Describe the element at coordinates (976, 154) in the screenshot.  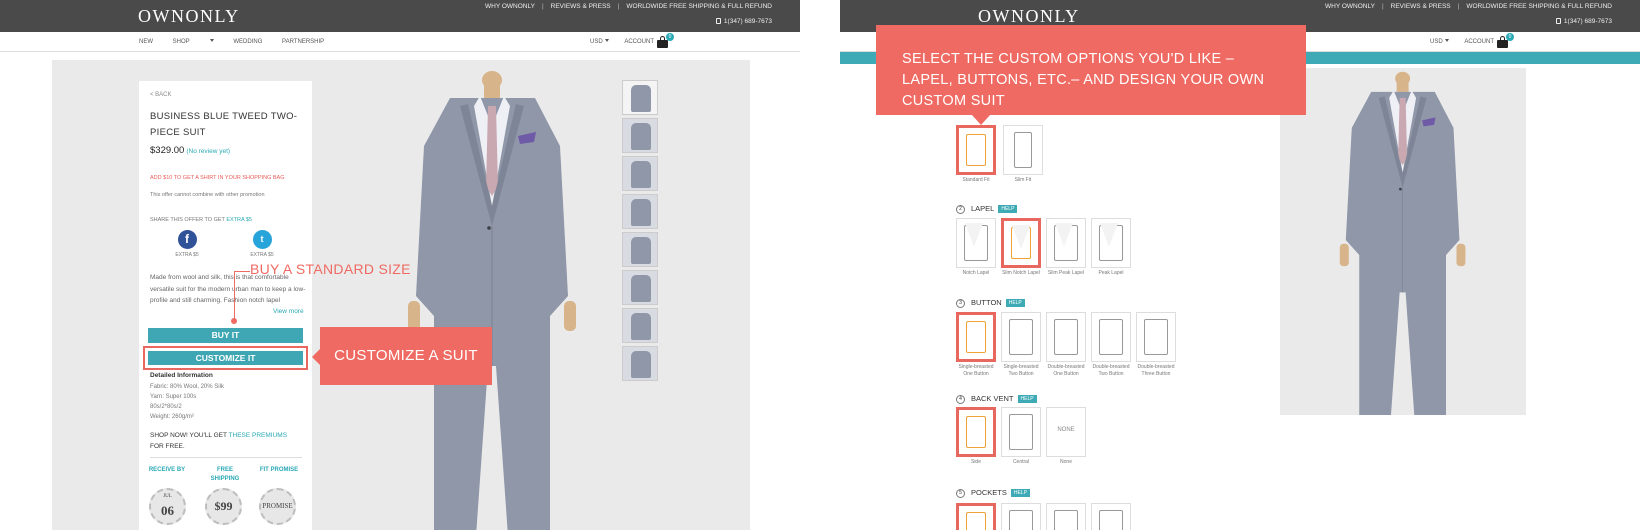
I see `option-standard-fit: Standard Fit` at that location.